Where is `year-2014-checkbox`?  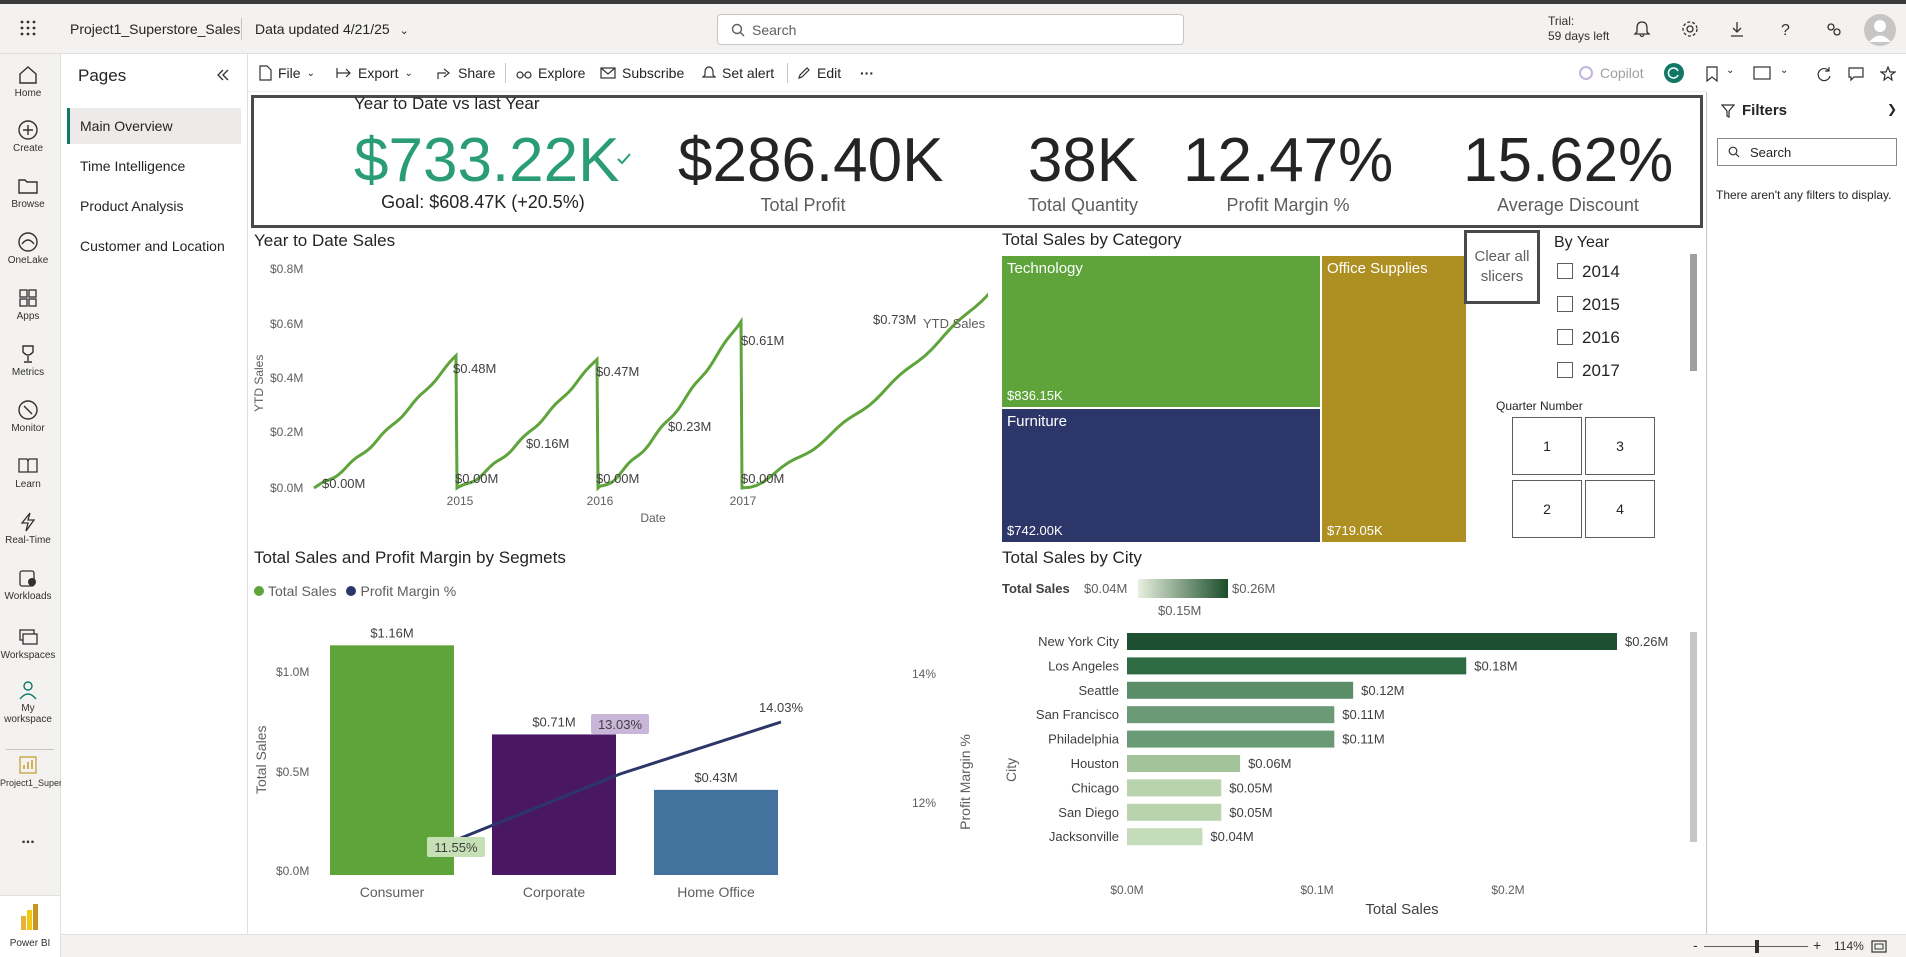 year-2014-checkbox is located at coordinates (1565, 271).